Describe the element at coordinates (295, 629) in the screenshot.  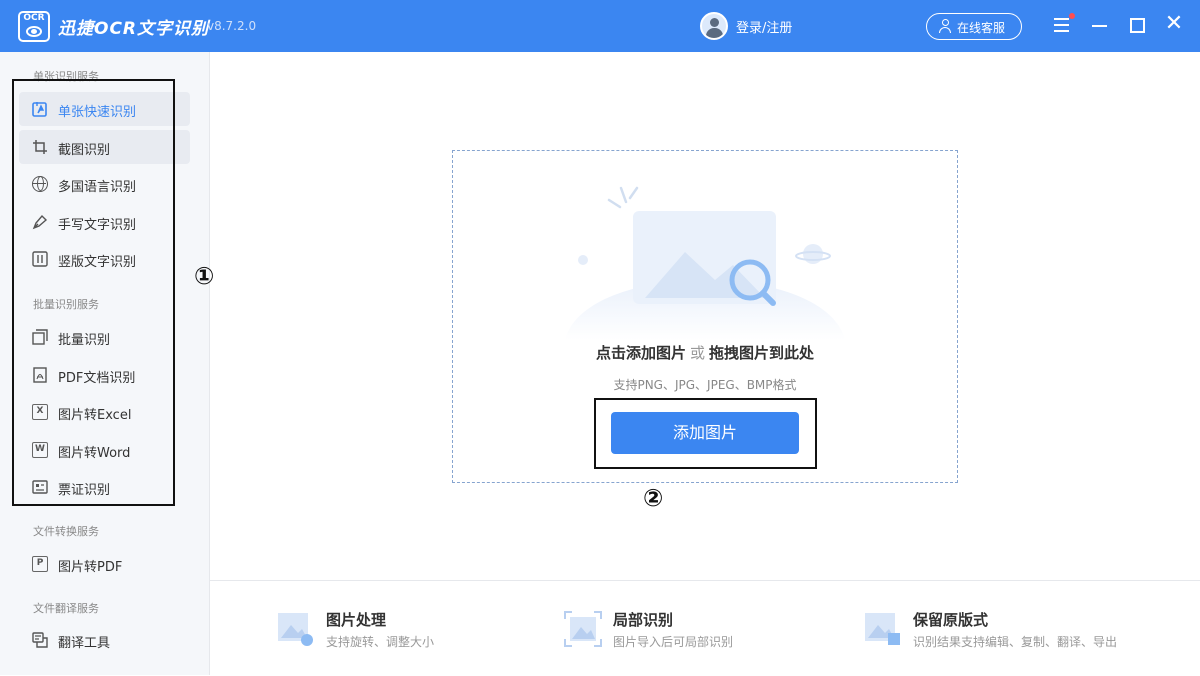
I see `image-processing-icon` at that location.